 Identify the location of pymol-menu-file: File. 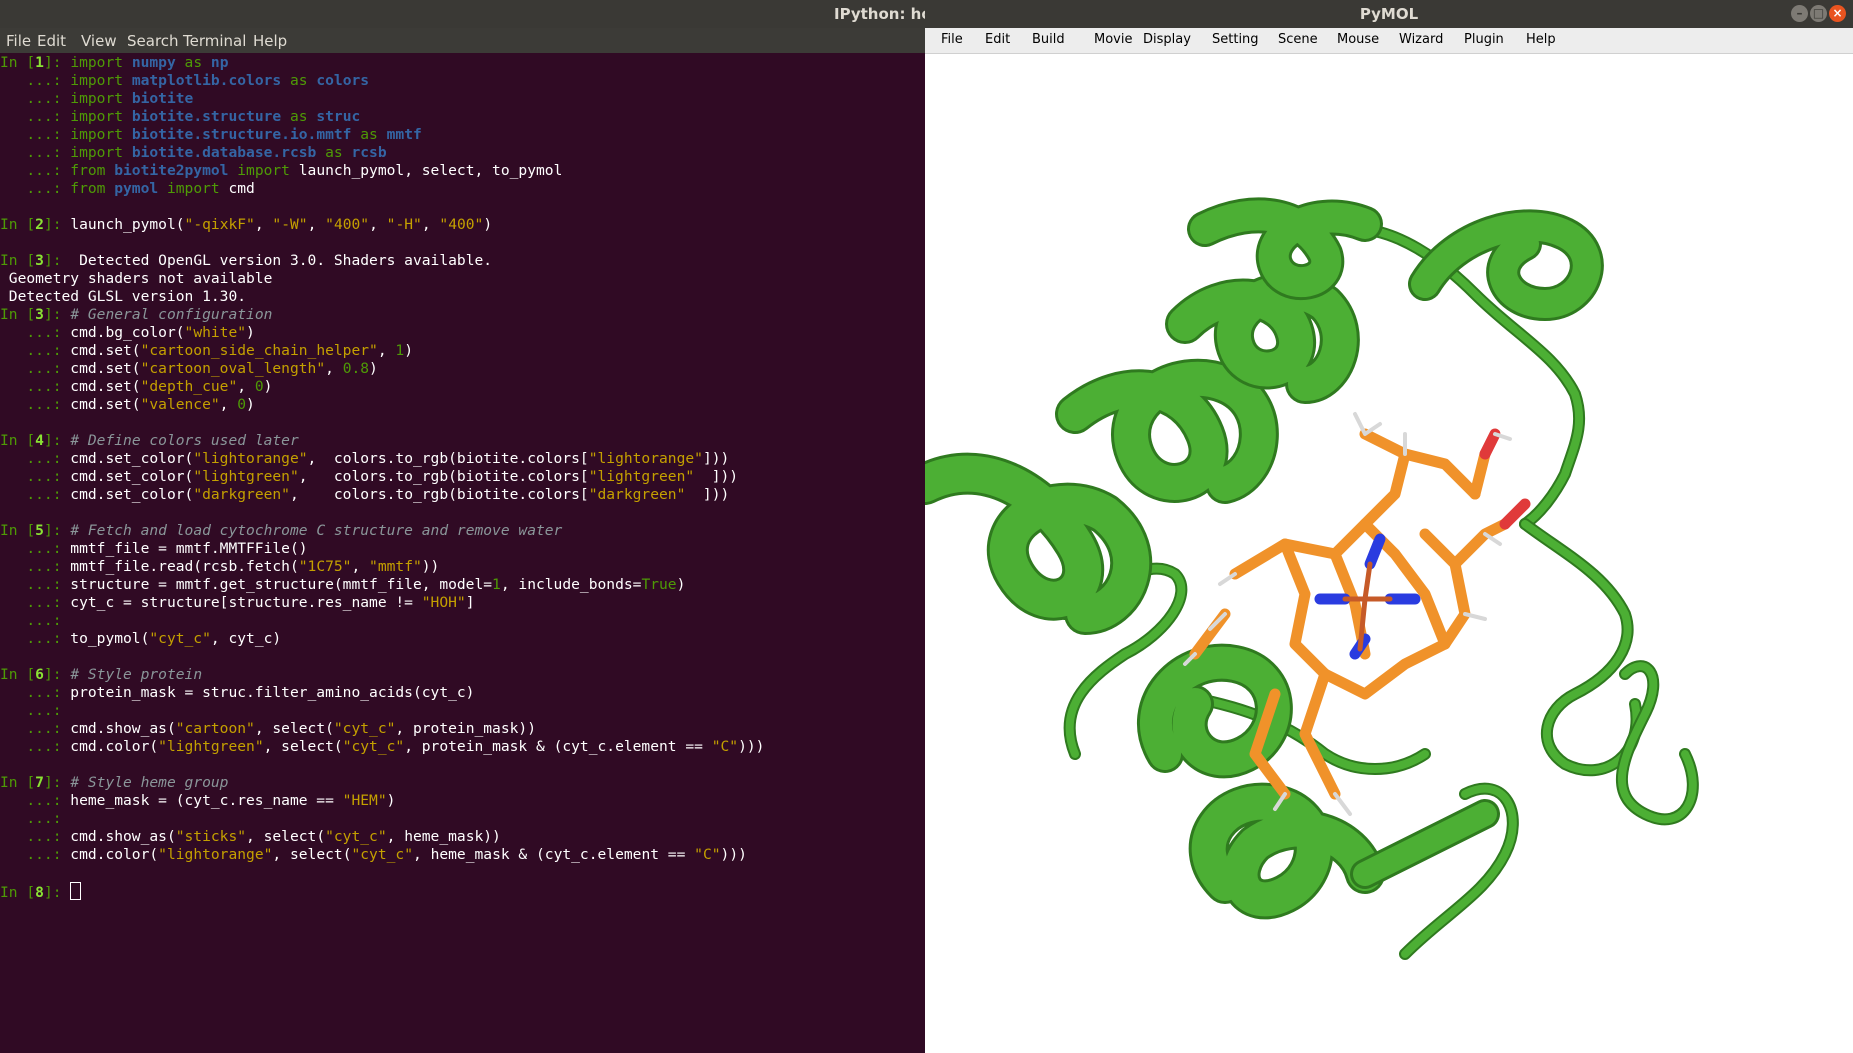
(952, 39).